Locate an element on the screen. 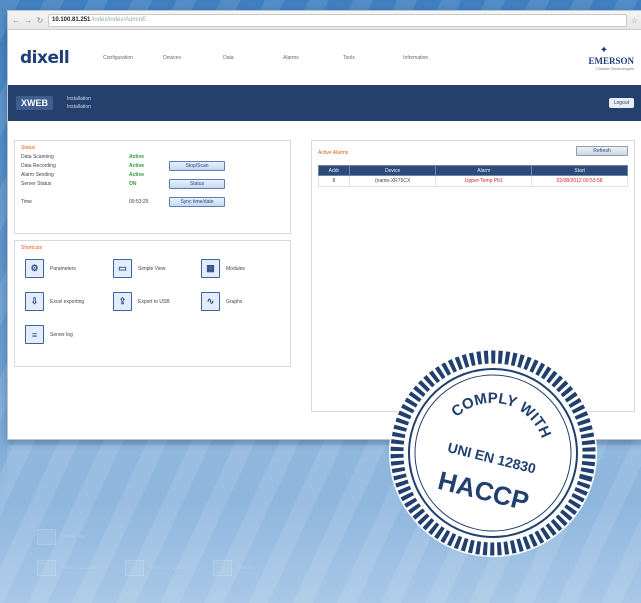 The width and height of the screenshot is (641, 603). reflection-label: Graphs is located at coordinates (246, 568).